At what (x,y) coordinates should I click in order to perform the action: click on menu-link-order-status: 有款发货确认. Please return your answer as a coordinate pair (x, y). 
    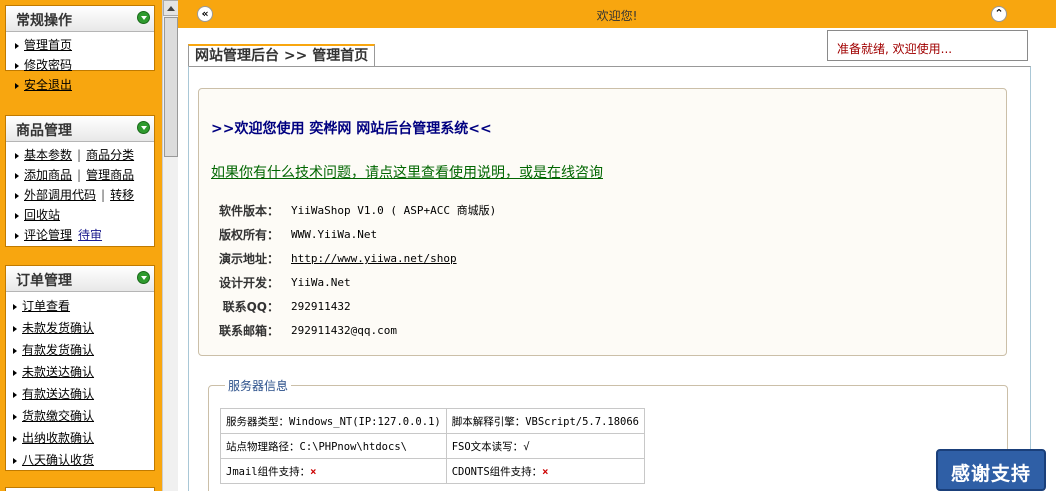
    Looking at the image, I should click on (58, 350).